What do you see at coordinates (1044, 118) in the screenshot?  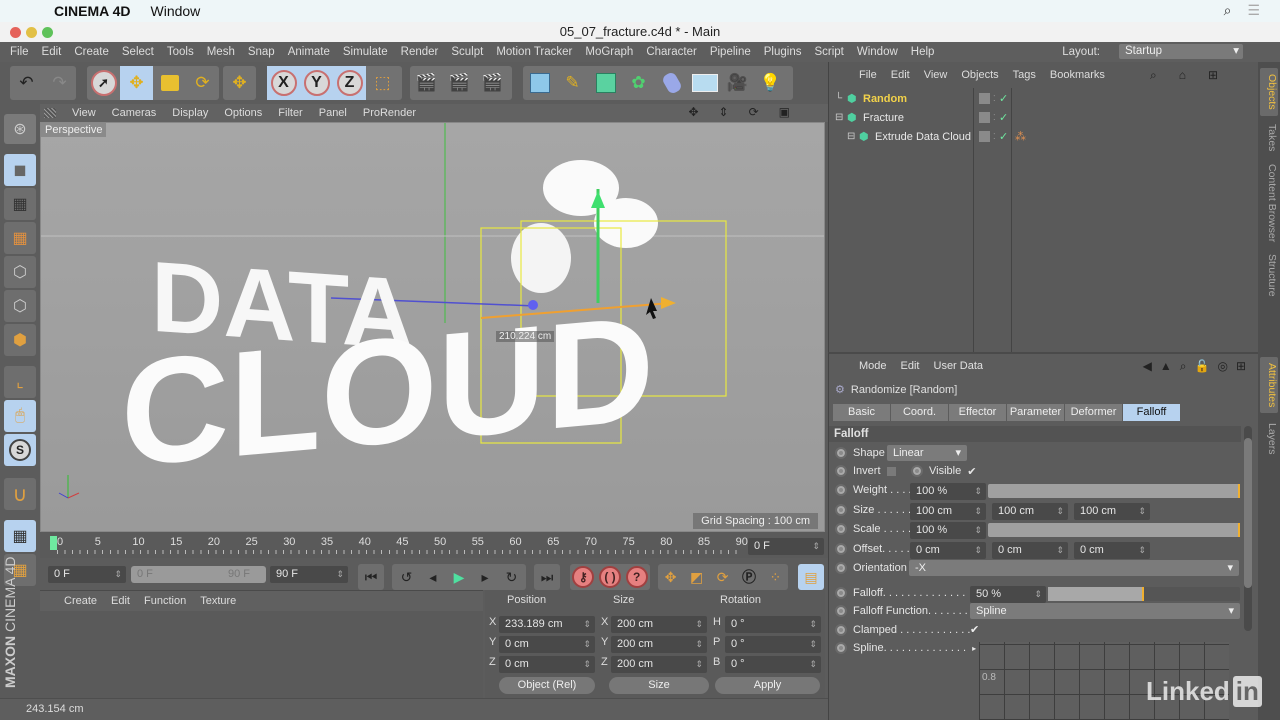 I see `object-row: ⊟ ⬢ Fracture ⁚ ✓` at bounding box center [1044, 118].